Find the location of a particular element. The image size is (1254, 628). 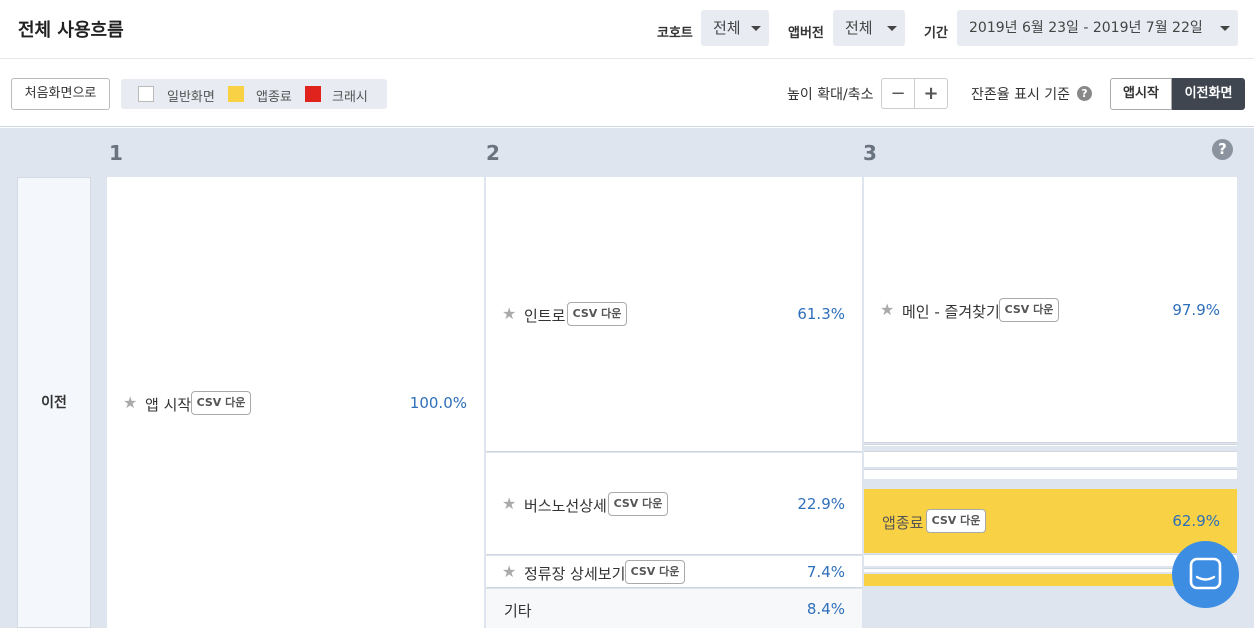

step-number: 3 is located at coordinates (870, 153).